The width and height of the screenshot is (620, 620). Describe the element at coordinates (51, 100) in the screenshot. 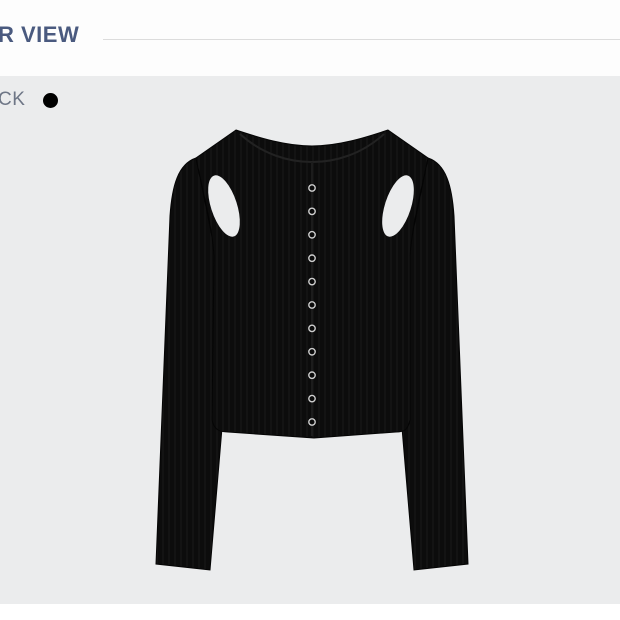

I see `color-swatch-black` at that location.